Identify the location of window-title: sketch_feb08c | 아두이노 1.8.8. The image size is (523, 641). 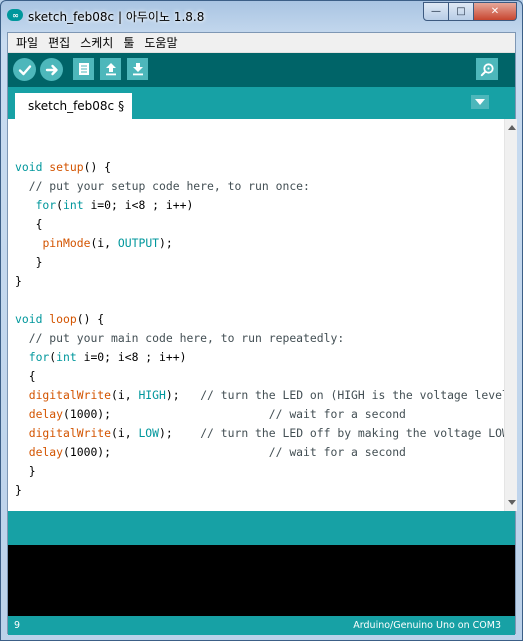
(116, 17).